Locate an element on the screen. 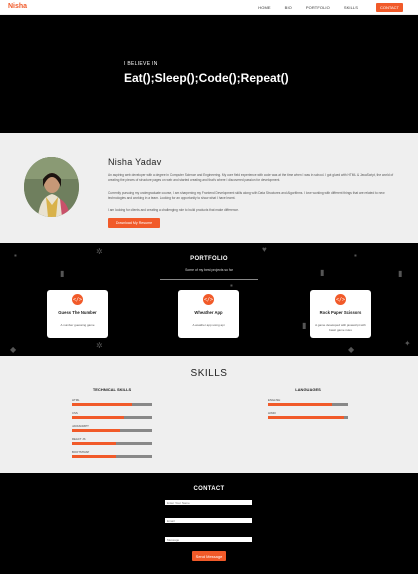 The image size is (418, 574). avatar-photo is located at coordinates (51, 187).